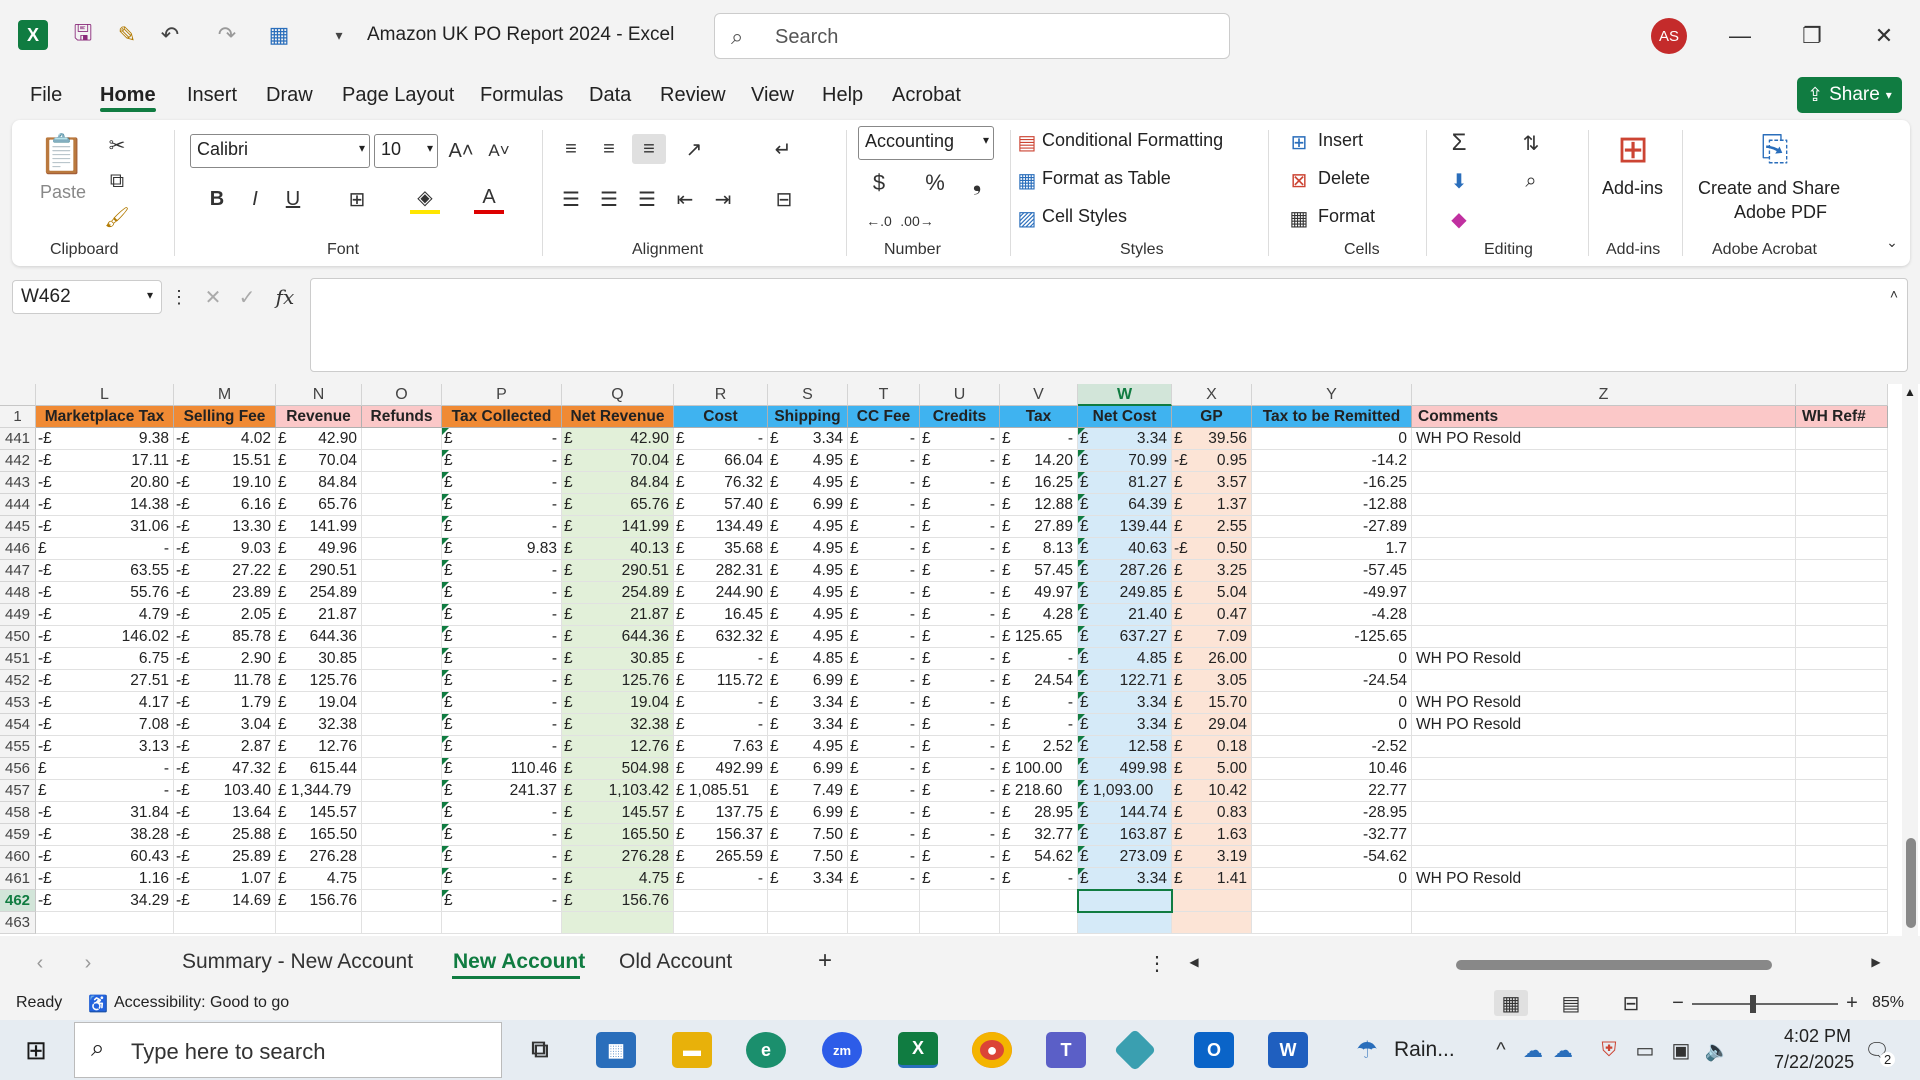 The height and width of the screenshot is (1080, 1920). Describe the element at coordinates (1212, 483) in the screenshot. I see `table-cell: £3.57` at that location.